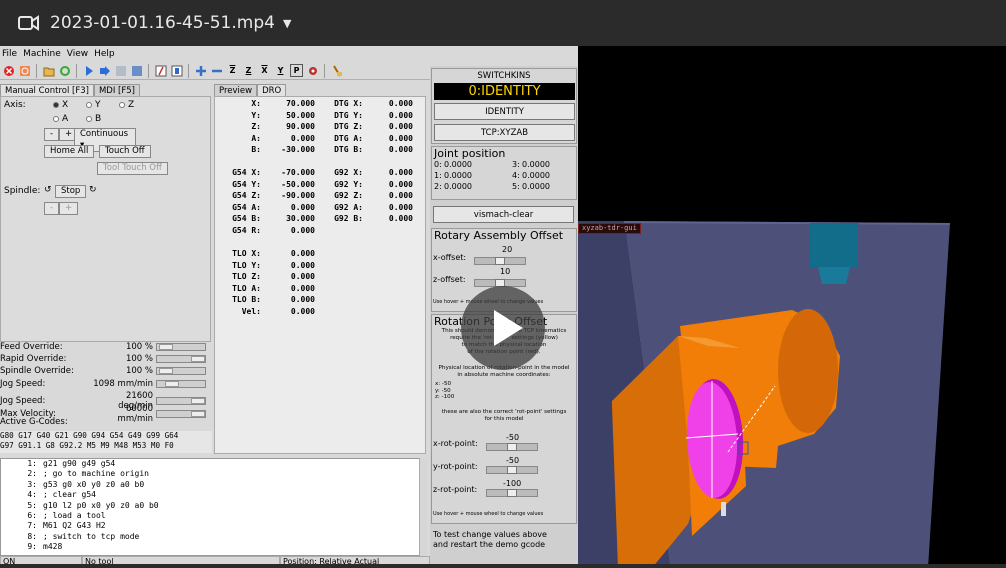 This screenshot has height=568, width=1006. Describe the element at coordinates (213, 537) in the screenshot. I see `gcode-line: 8: ; switch to tcp mode` at that location.